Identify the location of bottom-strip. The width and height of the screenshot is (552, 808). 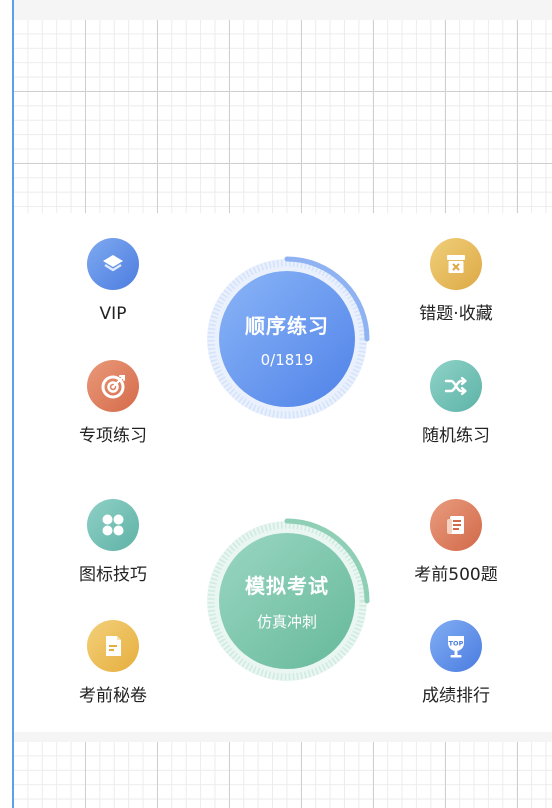
(283, 737).